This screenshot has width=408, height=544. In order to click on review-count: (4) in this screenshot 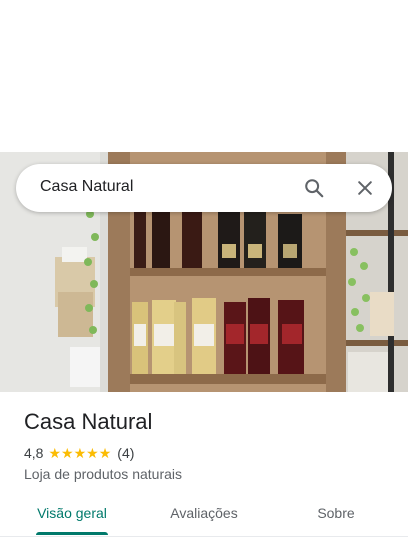, I will do `click(125, 453)`.